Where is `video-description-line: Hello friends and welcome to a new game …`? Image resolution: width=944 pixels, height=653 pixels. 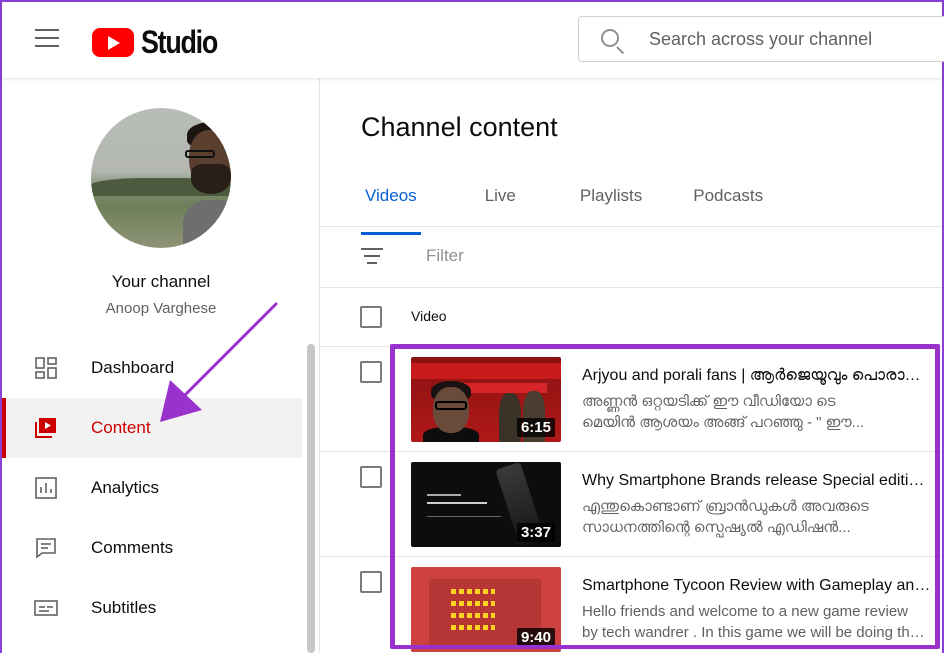 video-description-line: Hello friends and welcome to a new game … is located at coordinates (745, 611).